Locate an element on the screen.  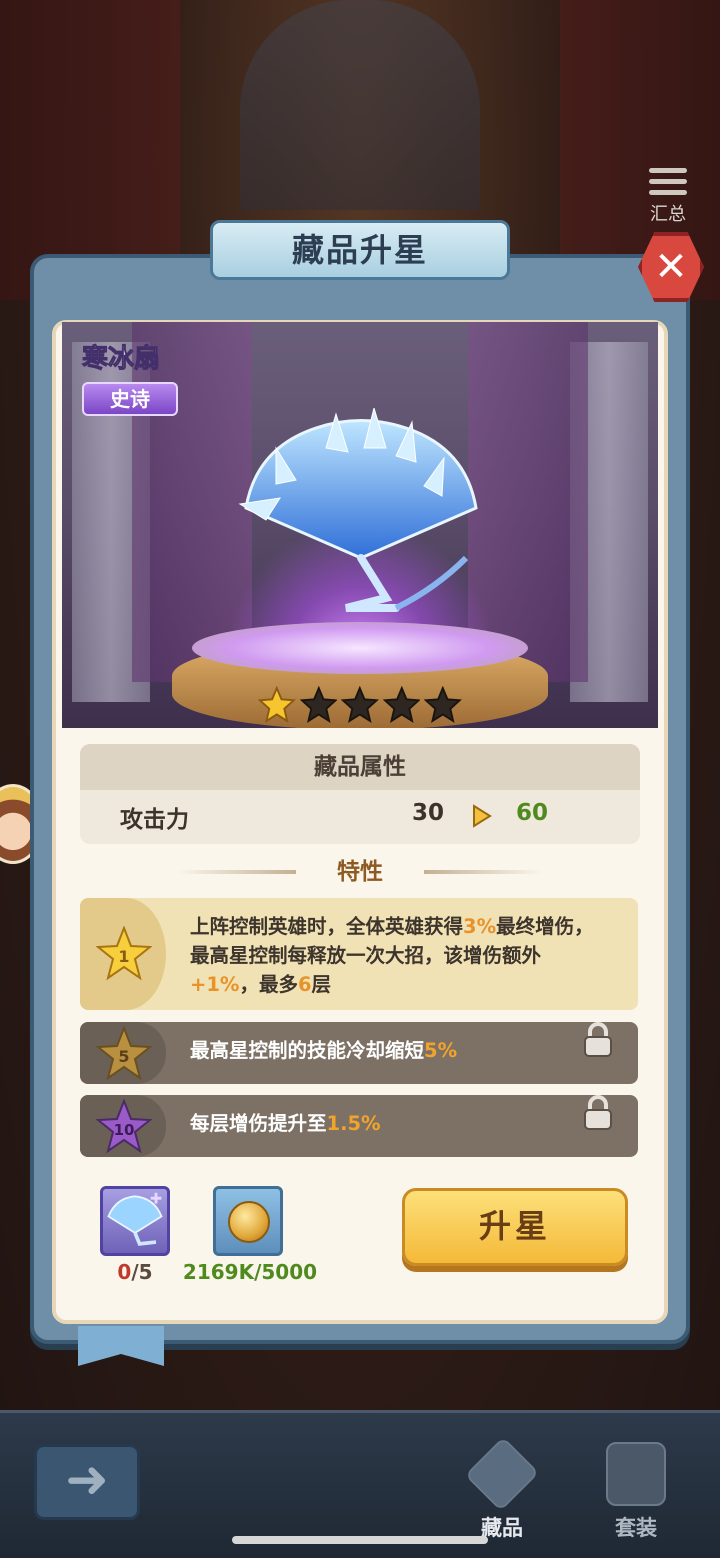
star-level-badge-icon: 1 is located at coordinates (124, 953).